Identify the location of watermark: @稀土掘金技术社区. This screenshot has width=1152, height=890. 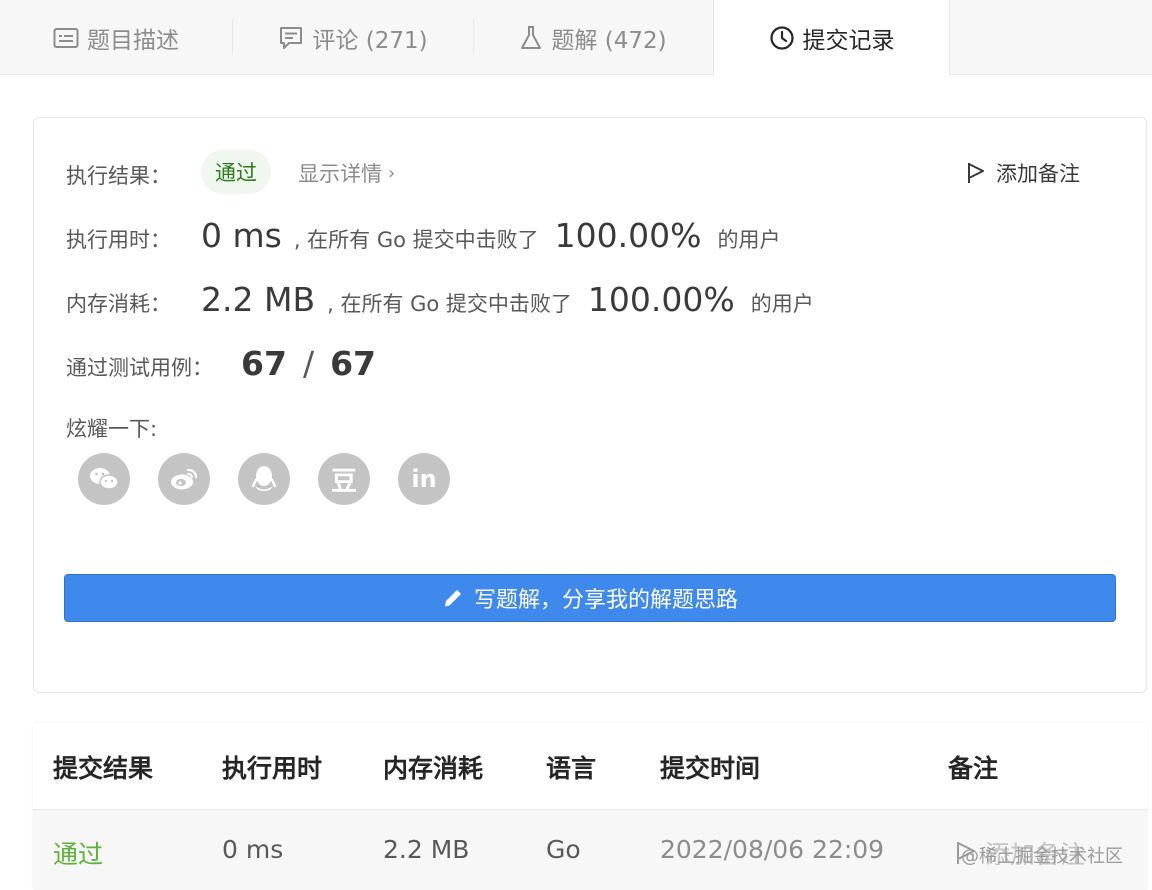
(1042, 856).